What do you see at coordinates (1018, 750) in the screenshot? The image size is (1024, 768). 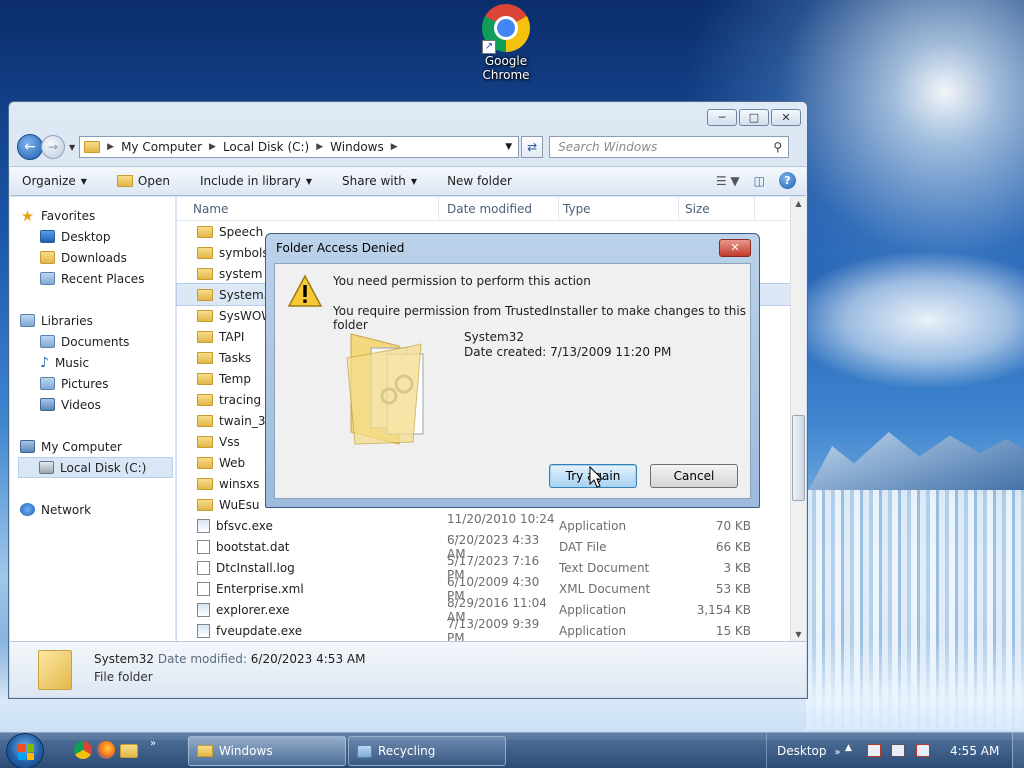 I see `show-desktop-button` at bounding box center [1018, 750].